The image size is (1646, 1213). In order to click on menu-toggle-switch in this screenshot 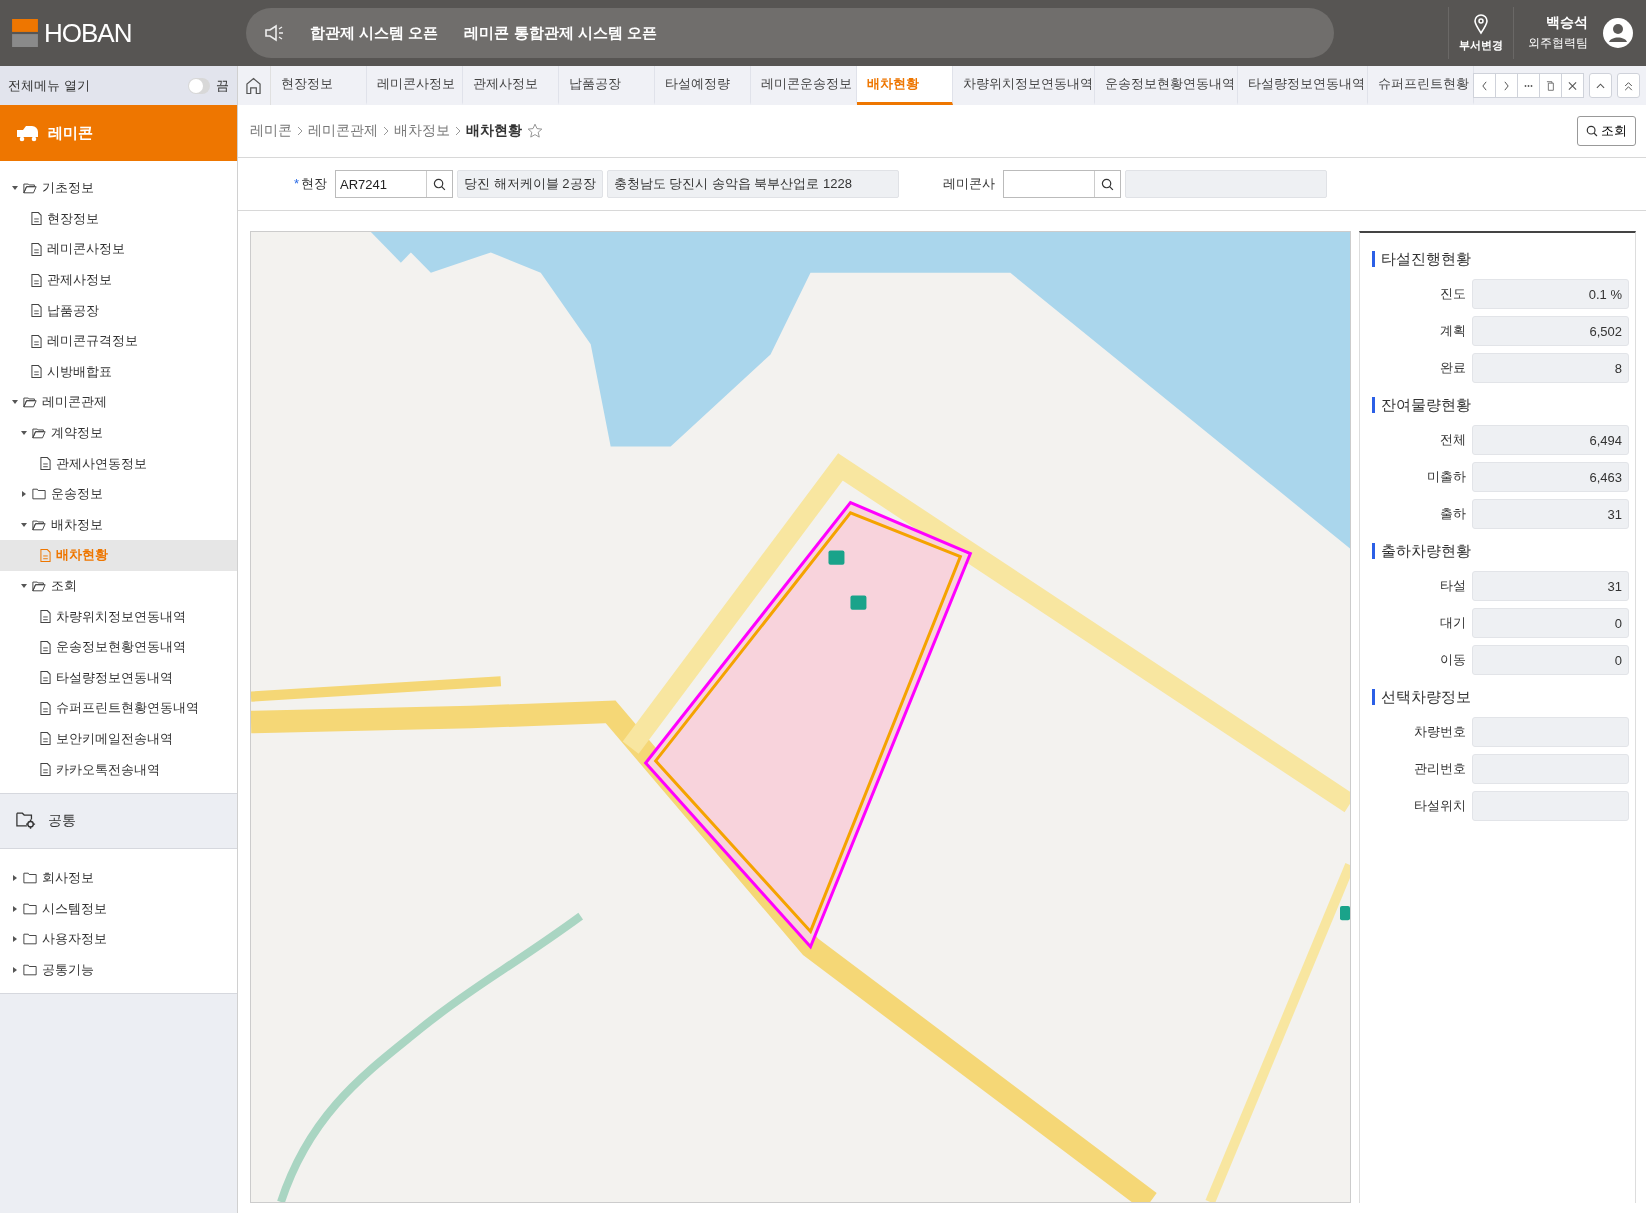, I will do `click(199, 85)`.